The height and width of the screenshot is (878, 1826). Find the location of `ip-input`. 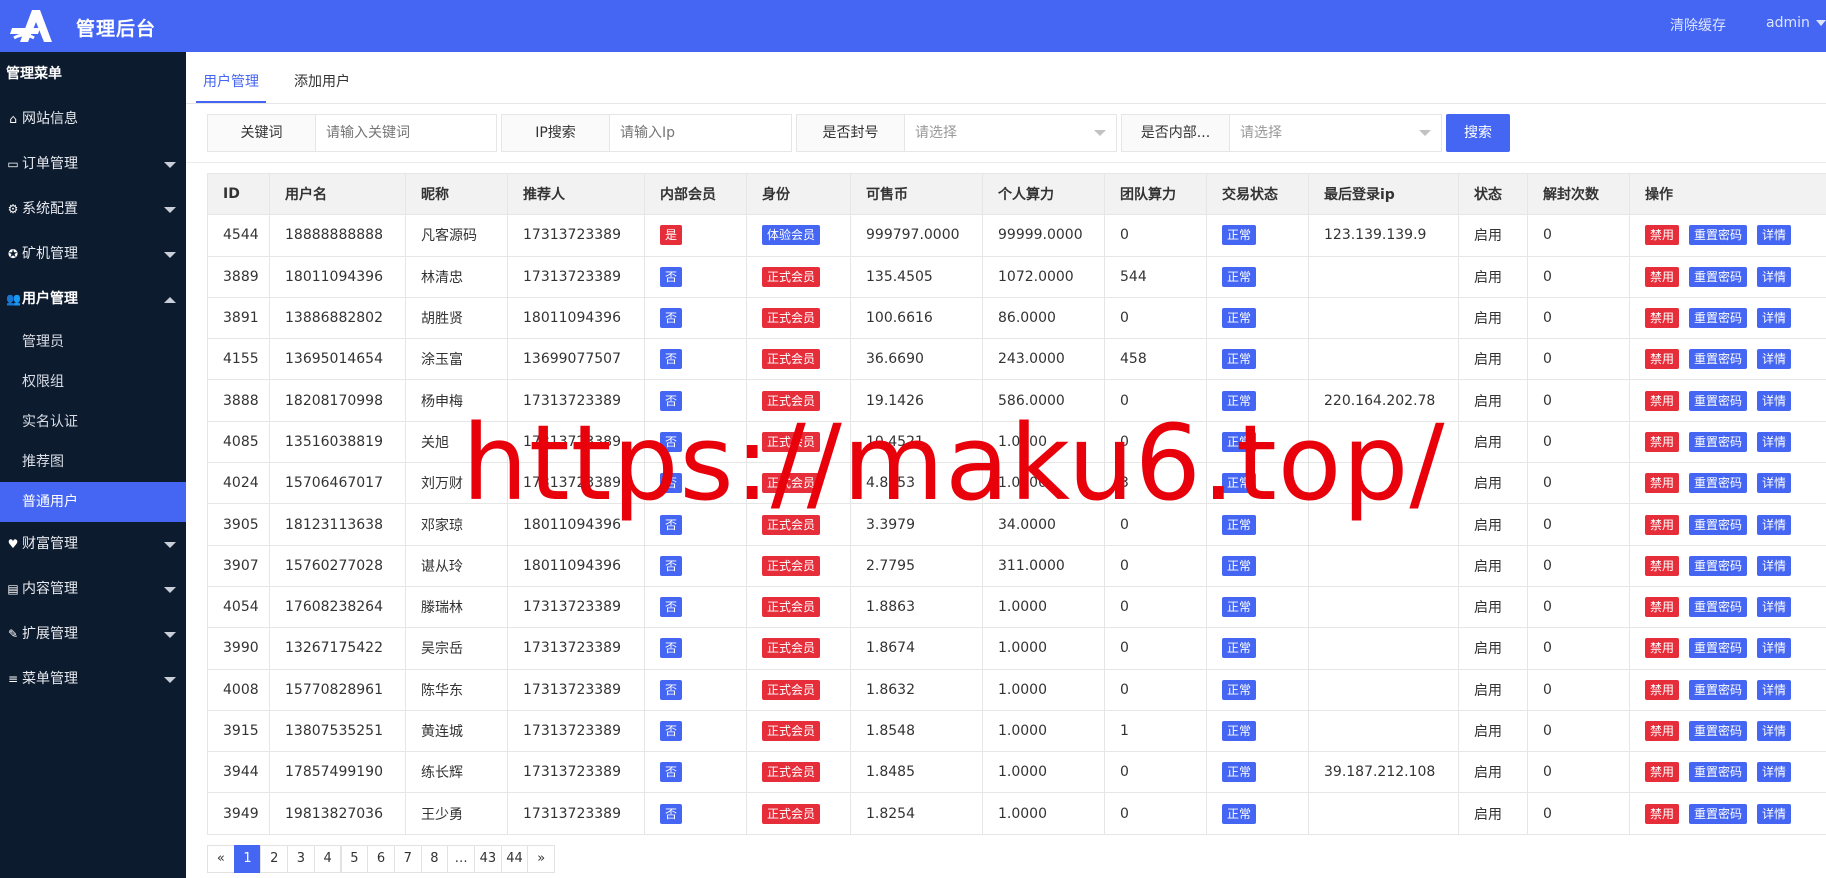

ip-input is located at coordinates (700, 133).